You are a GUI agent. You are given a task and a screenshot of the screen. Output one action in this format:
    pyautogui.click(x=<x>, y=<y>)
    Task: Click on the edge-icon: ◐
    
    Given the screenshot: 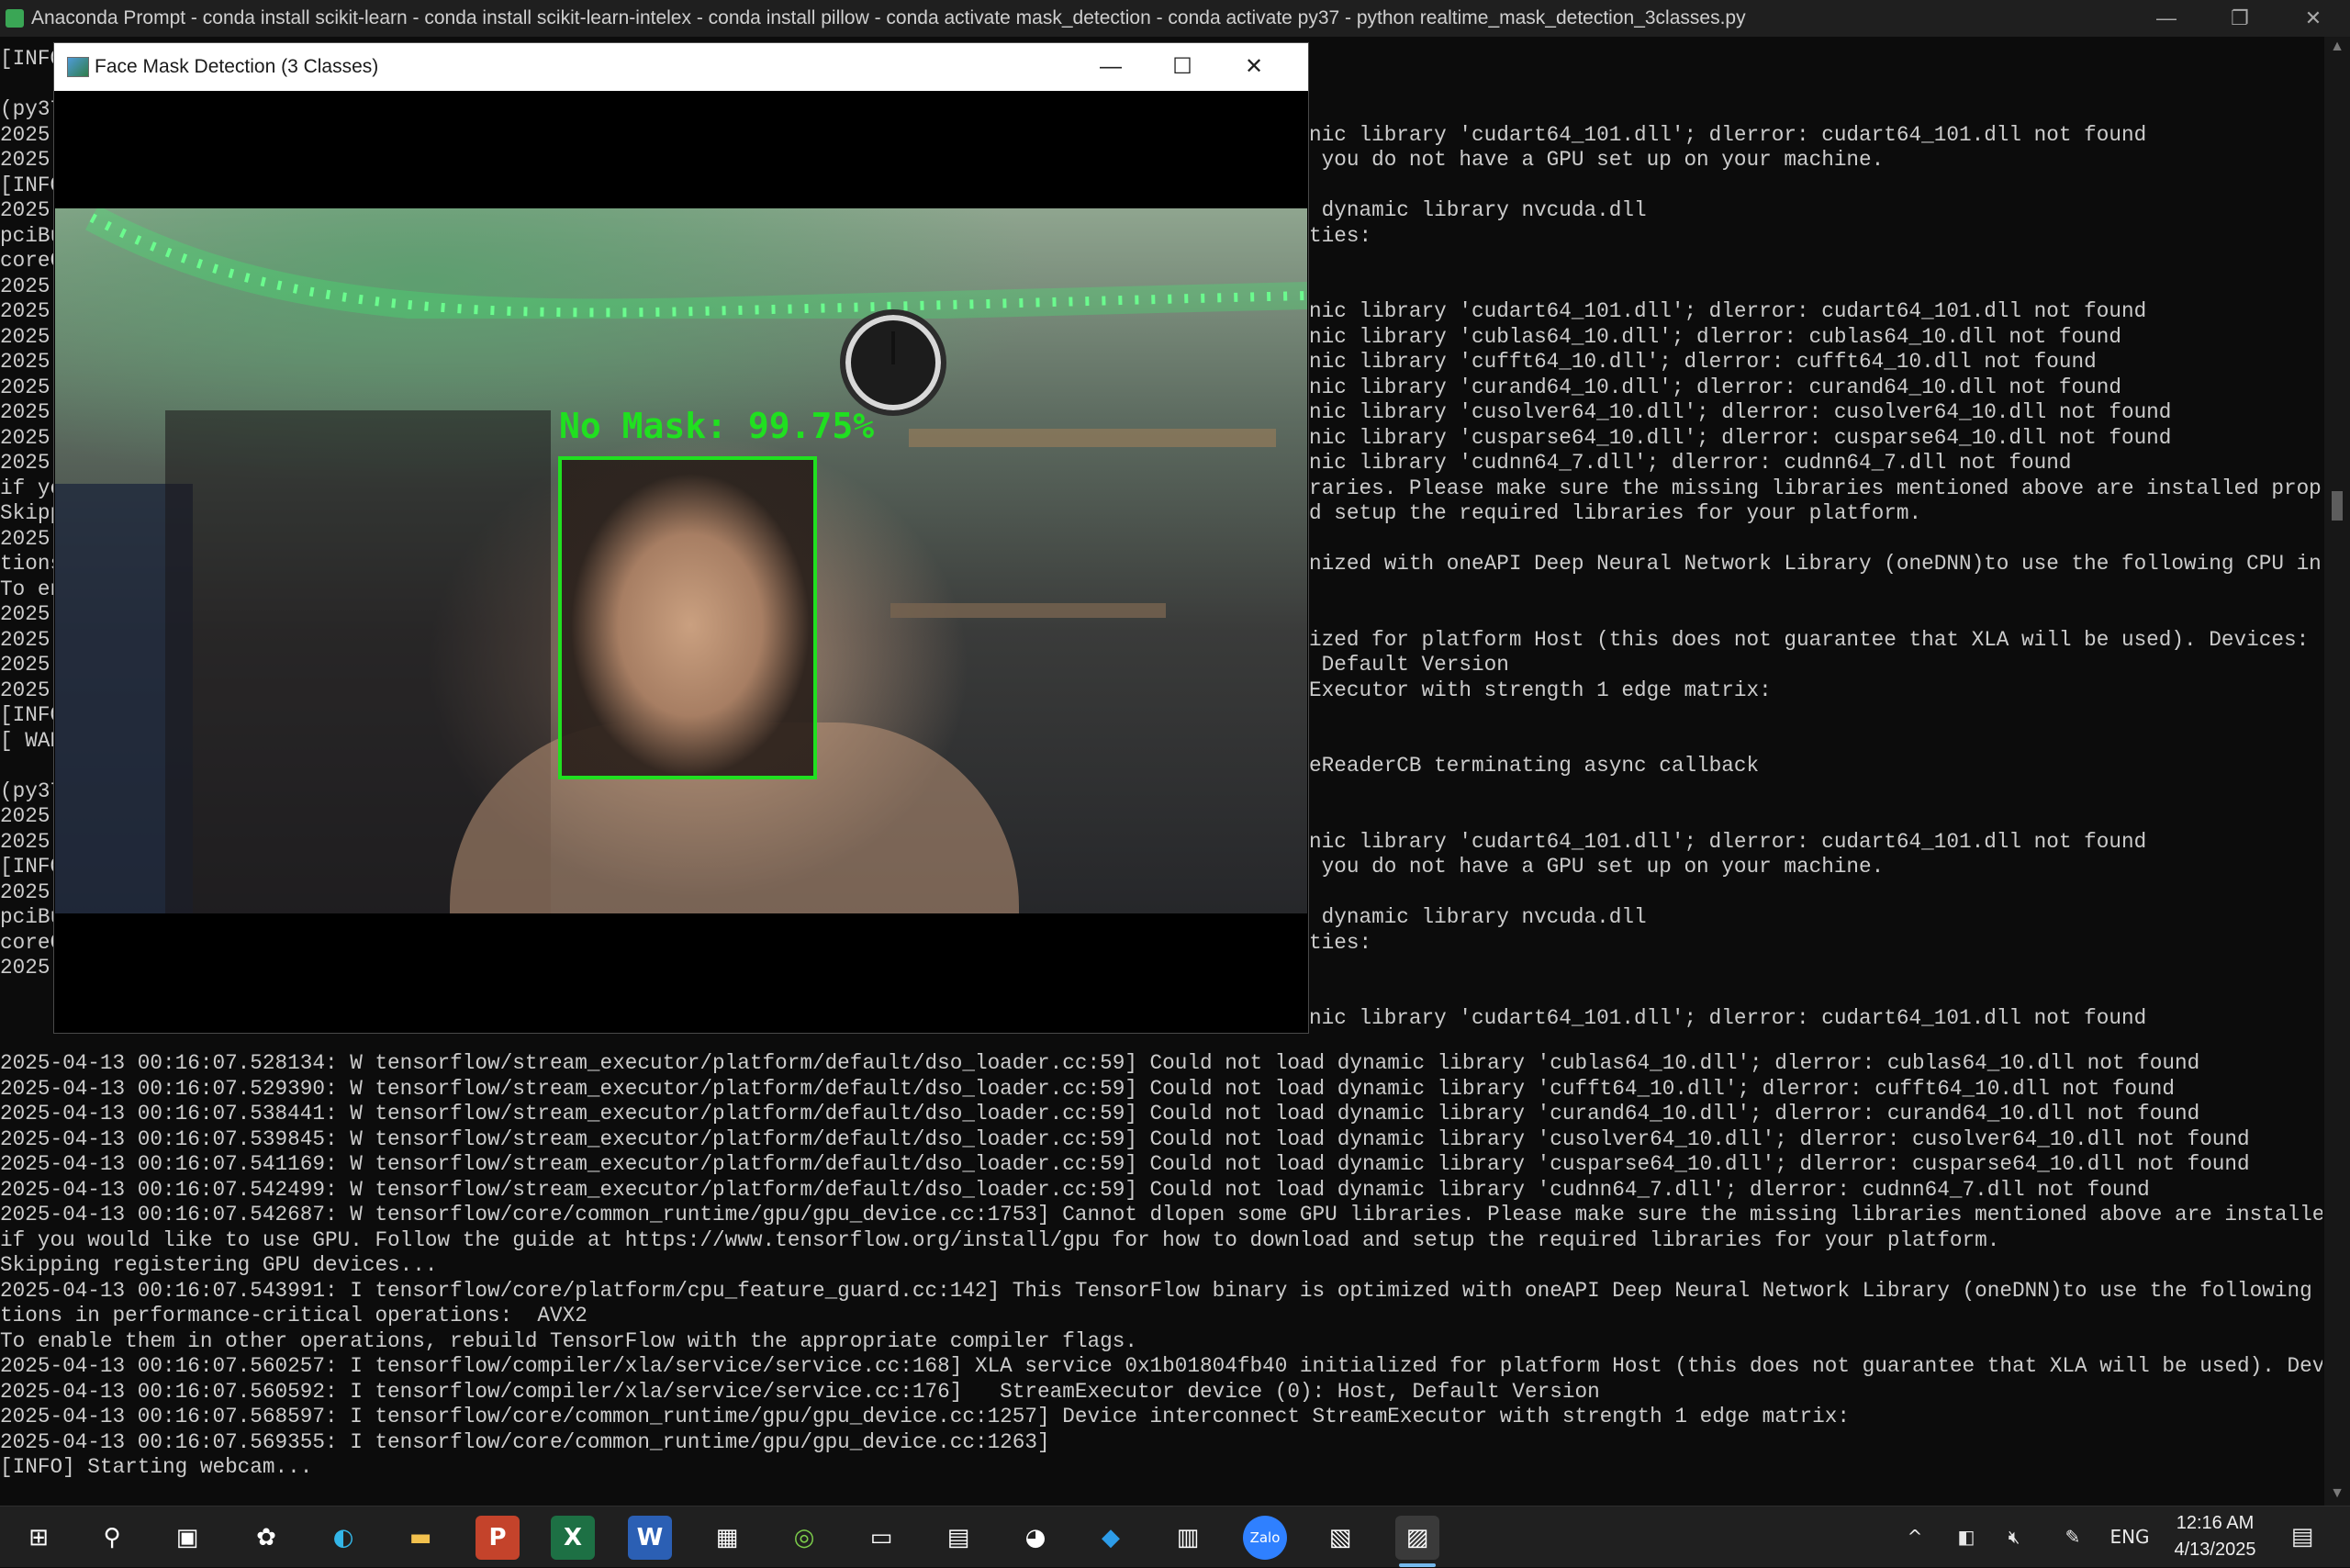 What is the action you would take?
    pyautogui.click(x=343, y=1538)
    